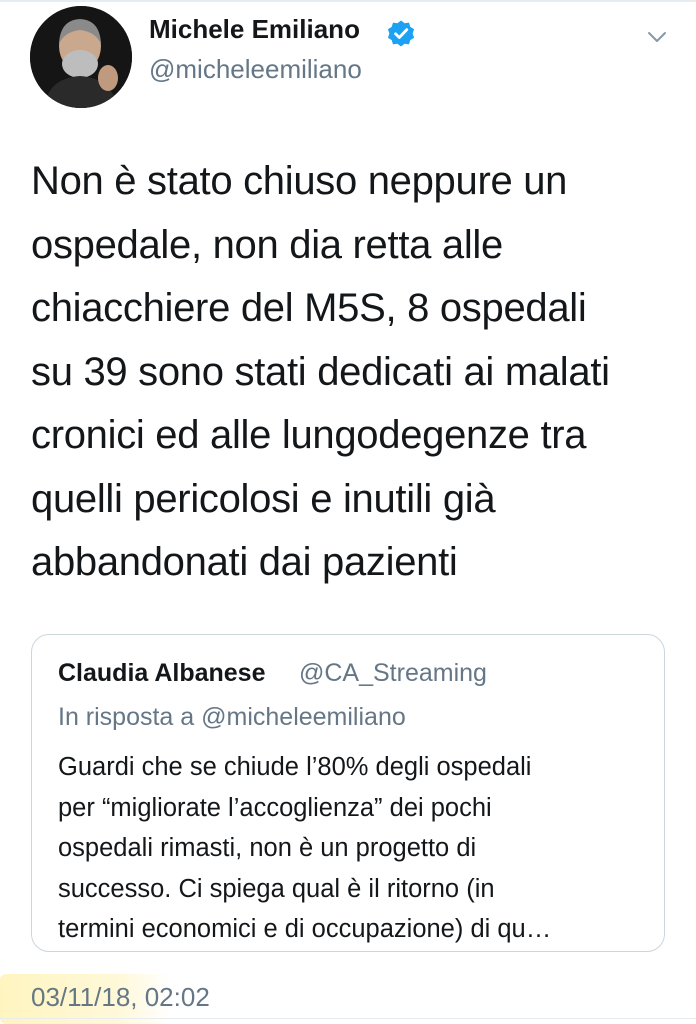 The height and width of the screenshot is (1024, 696). Describe the element at coordinates (320, 371) in the screenshot. I see `tweet-text-line: su 39 sono stati dedicati ai malati` at that location.